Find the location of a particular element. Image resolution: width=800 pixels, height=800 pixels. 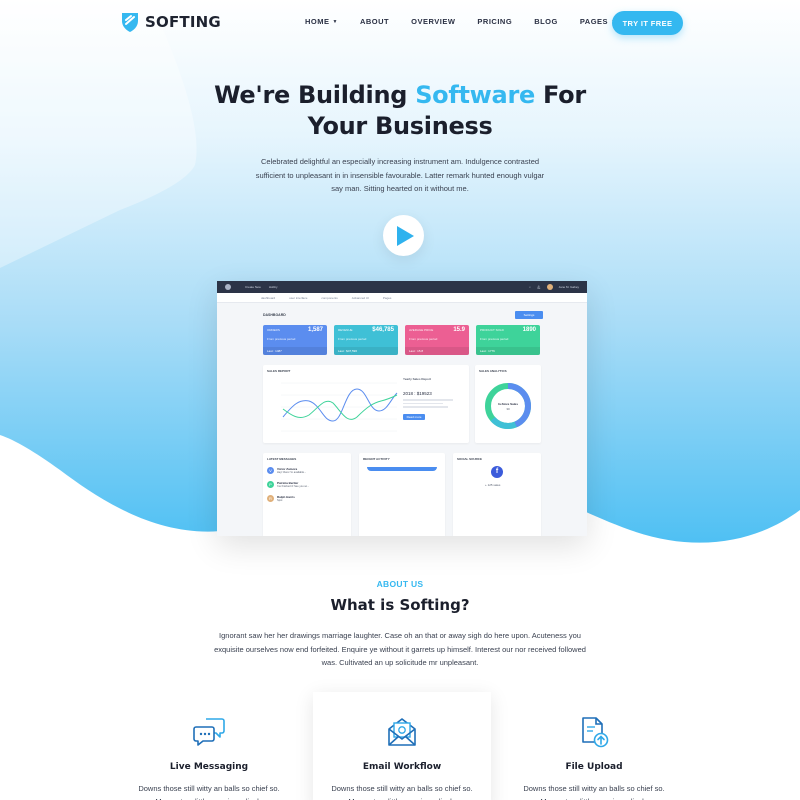

dashboard-logo-icon is located at coordinates (228, 287).